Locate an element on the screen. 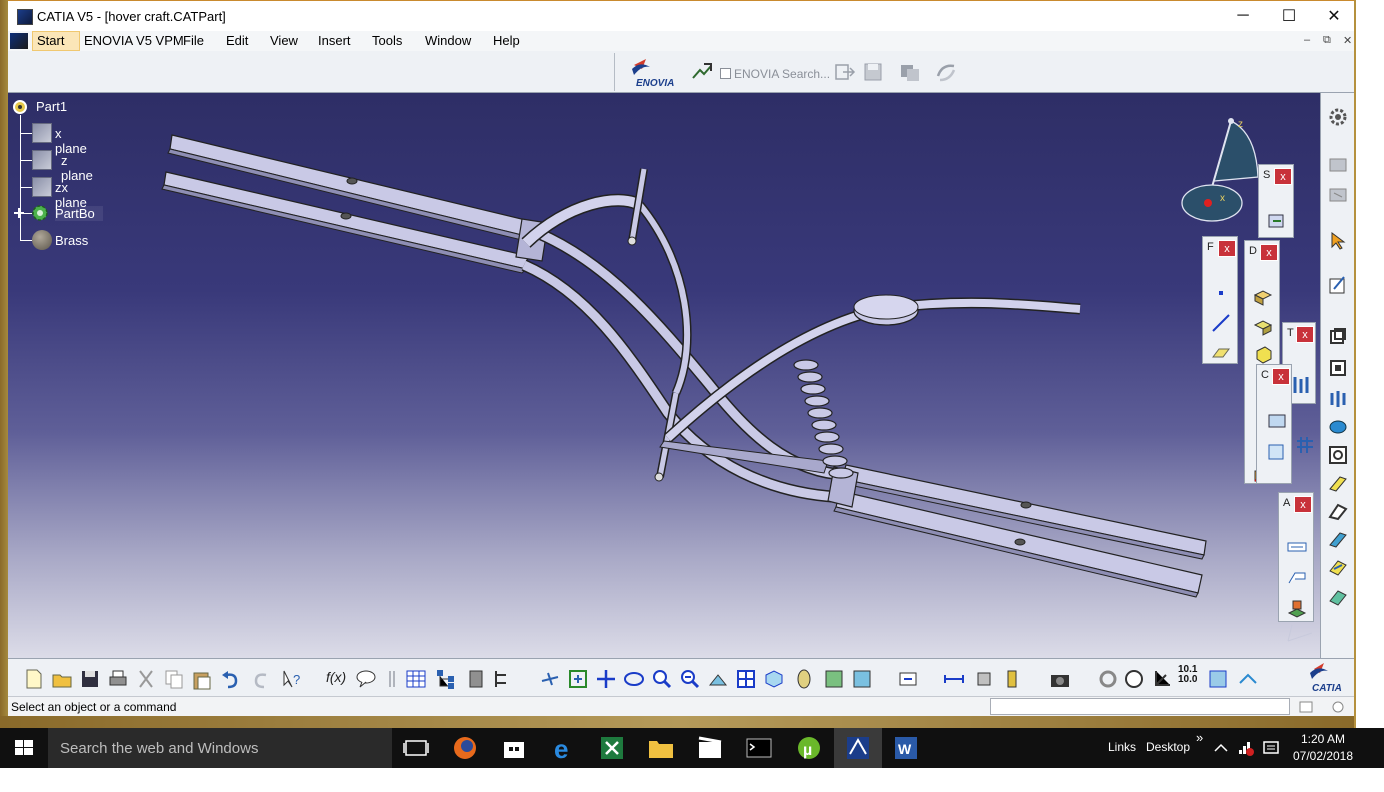 This screenshot has height=792, width=1384. layer-icon is located at coordinates (1218, 679).